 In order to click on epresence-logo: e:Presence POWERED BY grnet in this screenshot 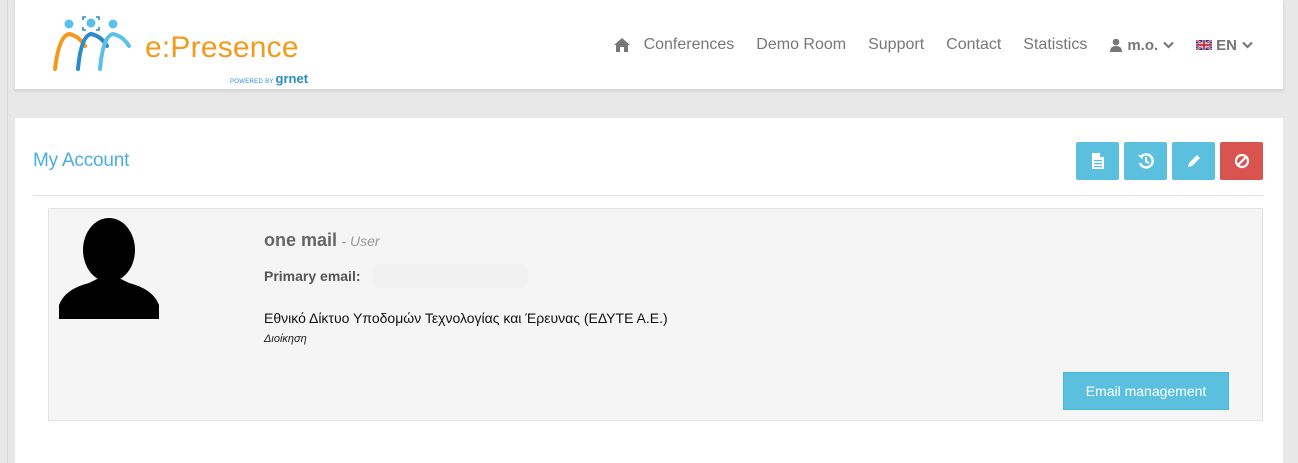, I will do `click(180, 50)`.